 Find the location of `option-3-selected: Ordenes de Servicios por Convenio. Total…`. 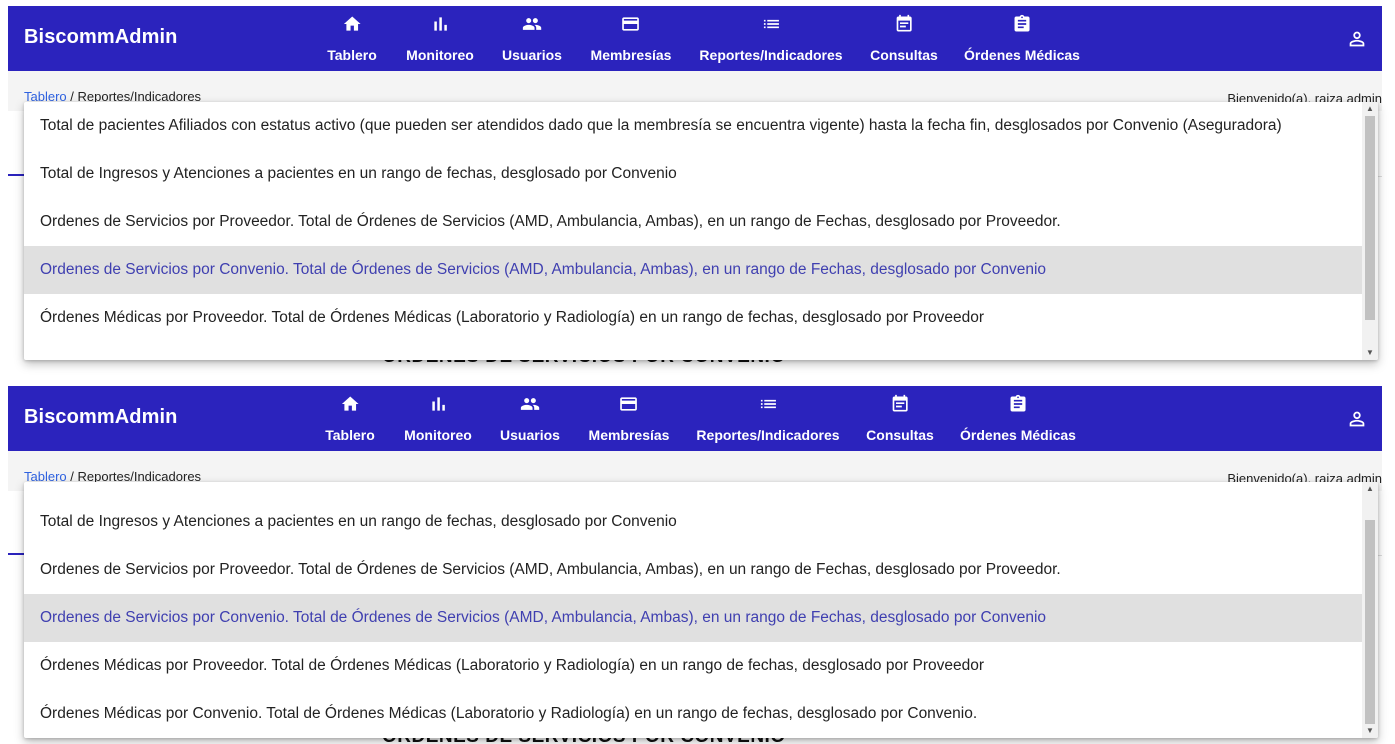

option-3-selected: Ordenes de Servicios por Convenio. Total… is located at coordinates (693, 618).